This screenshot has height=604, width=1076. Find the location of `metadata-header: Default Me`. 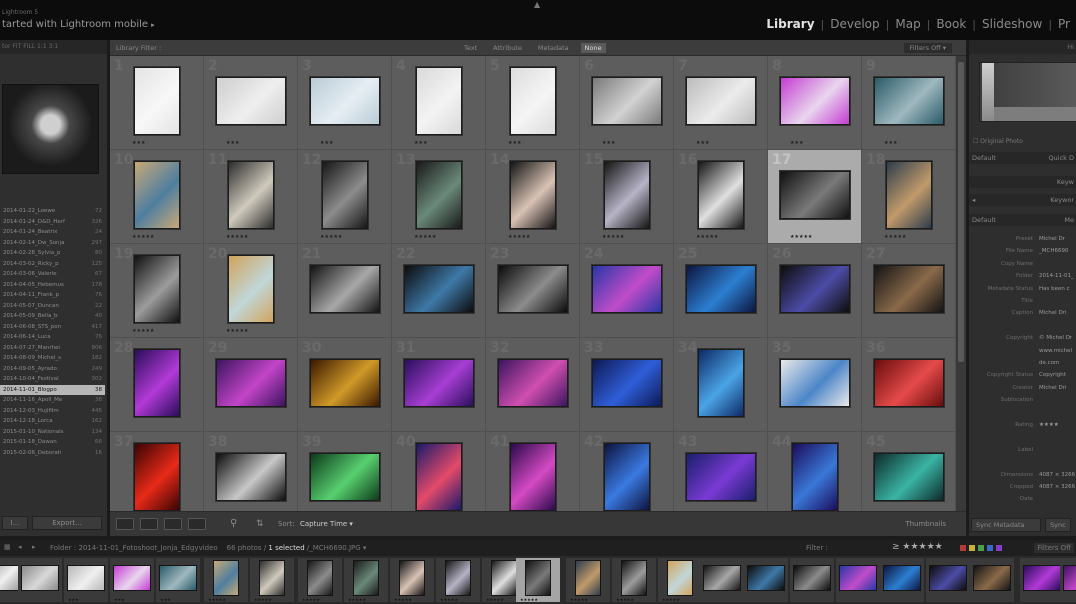

metadata-header: Default Me is located at coordinates (1022, 220).